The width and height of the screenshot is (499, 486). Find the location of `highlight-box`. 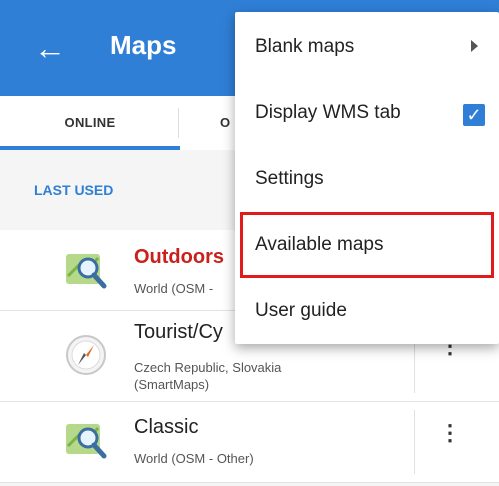

highlight-box is located at coordinates (367, 245).